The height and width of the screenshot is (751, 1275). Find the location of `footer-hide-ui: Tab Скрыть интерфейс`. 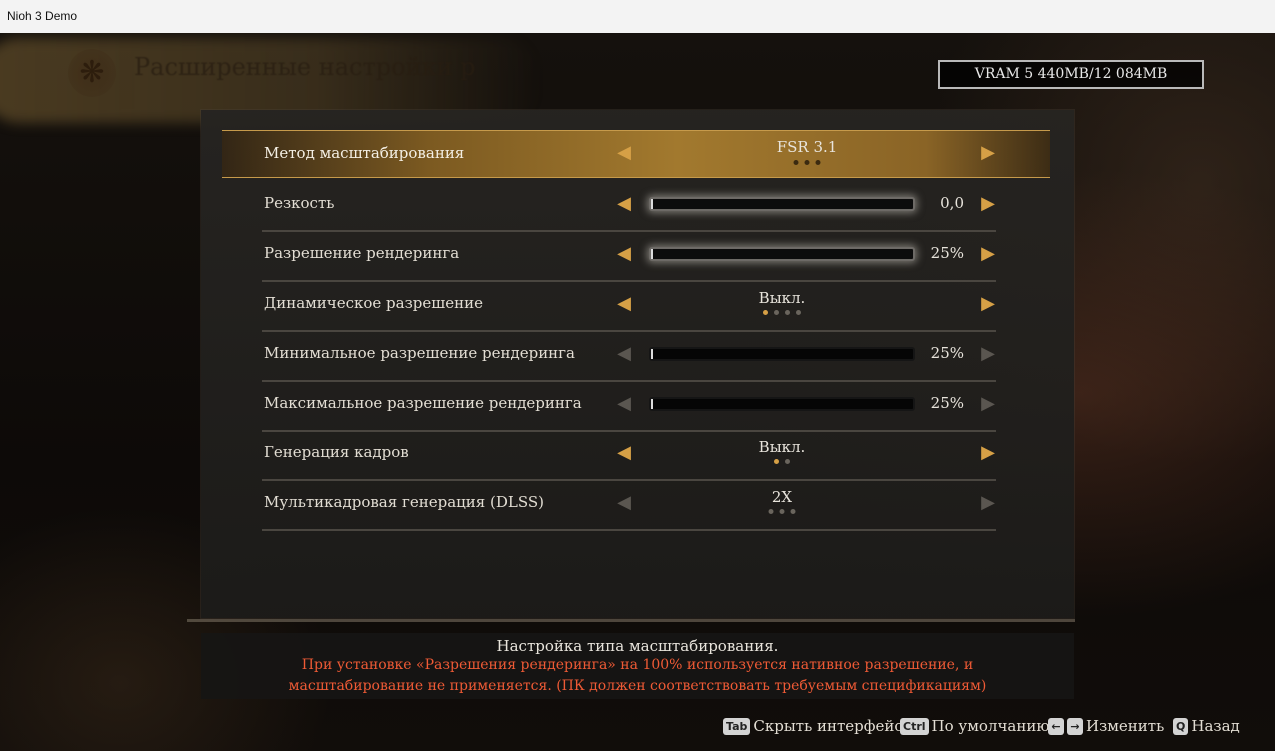

footer-hide-ui: Tab Скрыть интерфейс is located at coordinates (813, 726).